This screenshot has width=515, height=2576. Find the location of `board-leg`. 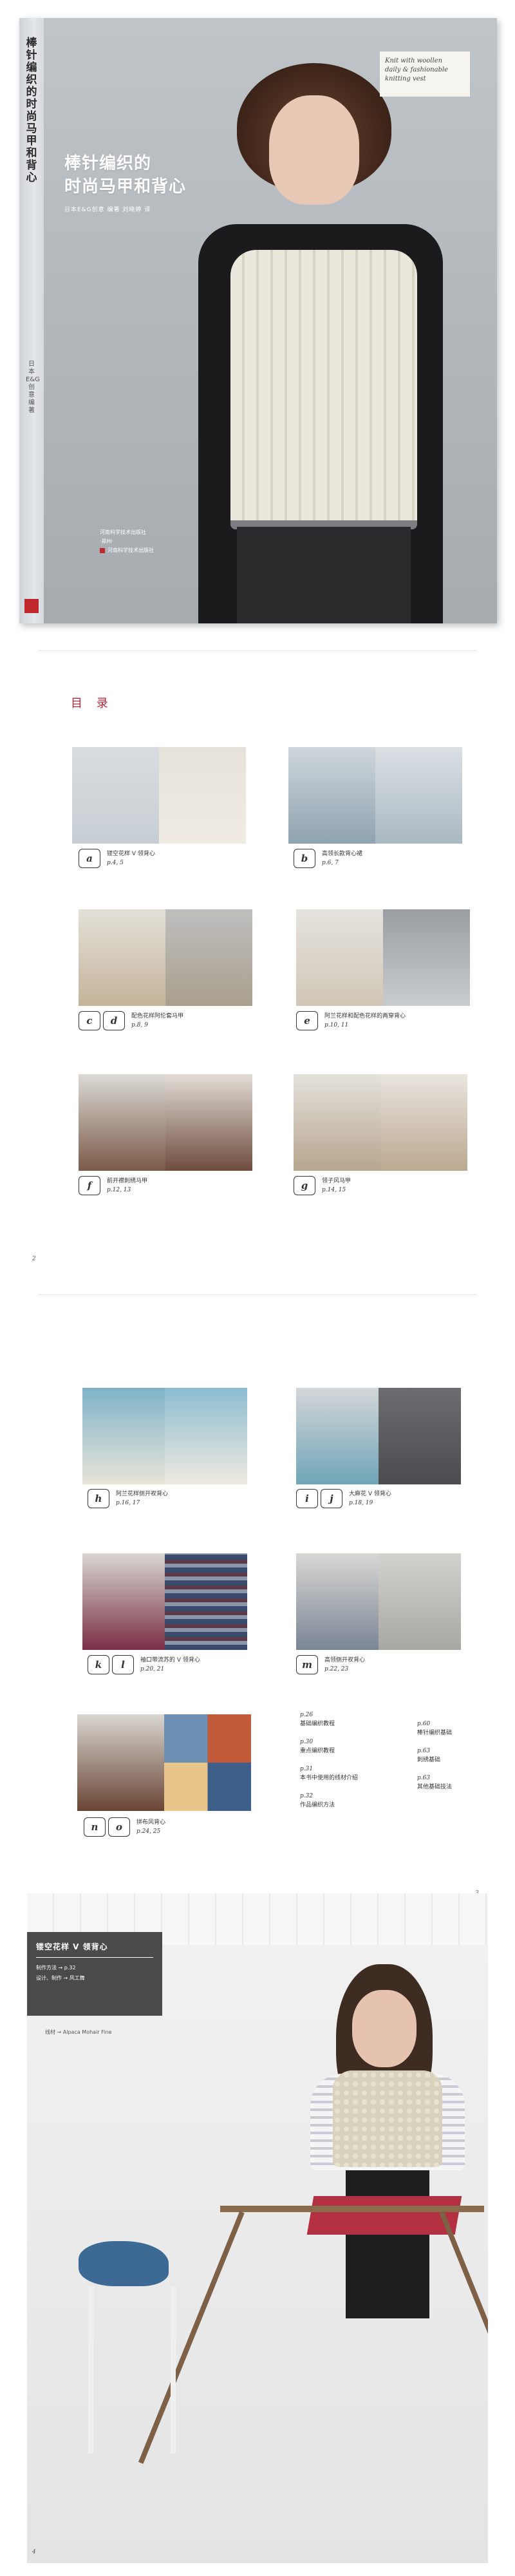

board-leg is located at coordinates (464, 2337).